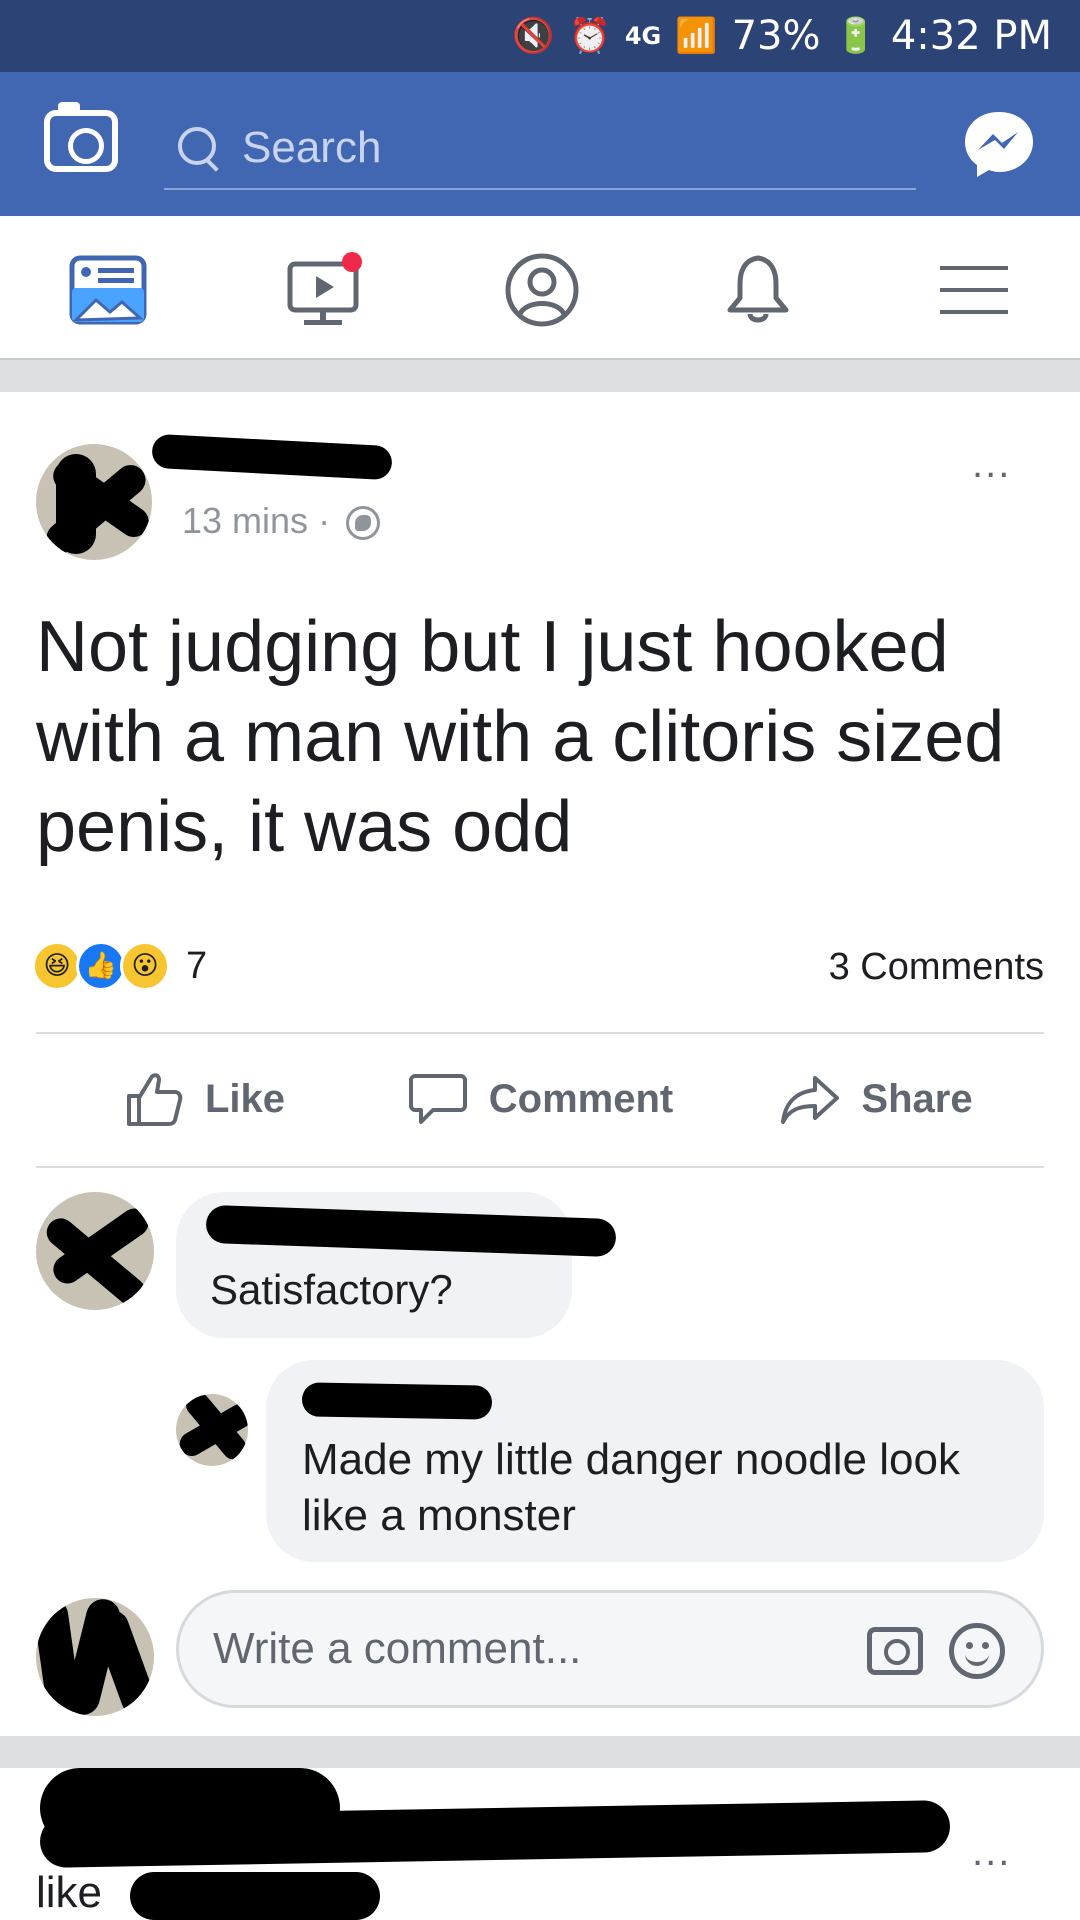 The image size is (1080, 1920). I want to click on wow-reaction-icon: 😮, so click(145, 966).